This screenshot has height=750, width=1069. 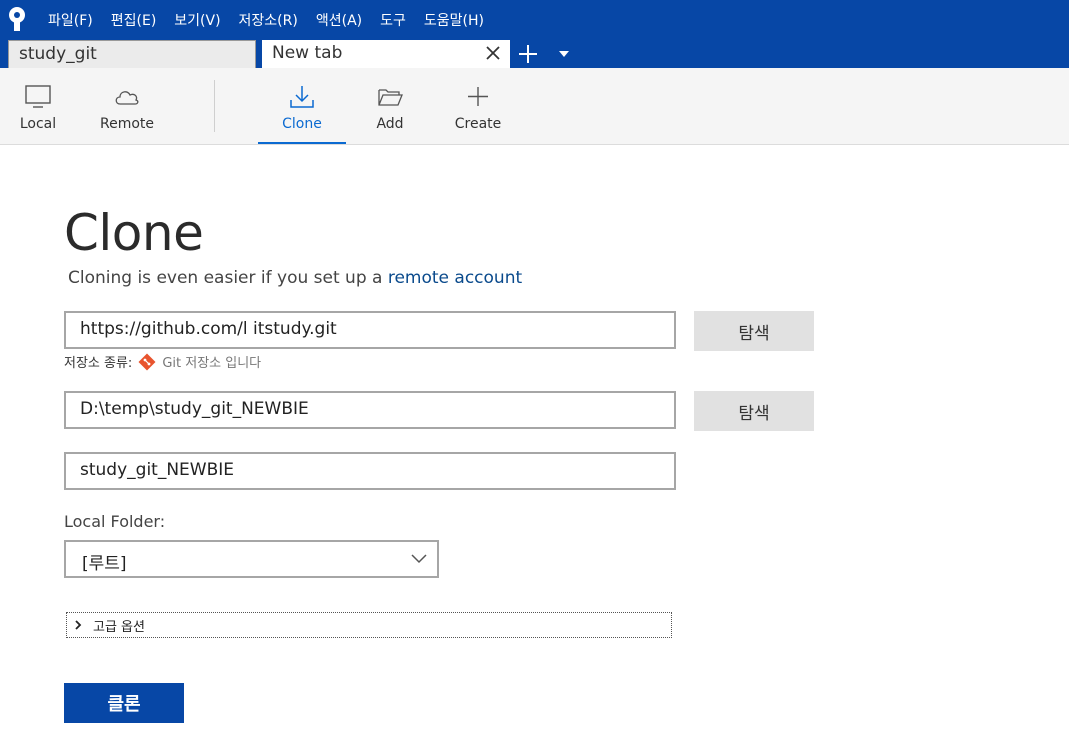 I want to click on download-icon, so click(x=302, y=97).